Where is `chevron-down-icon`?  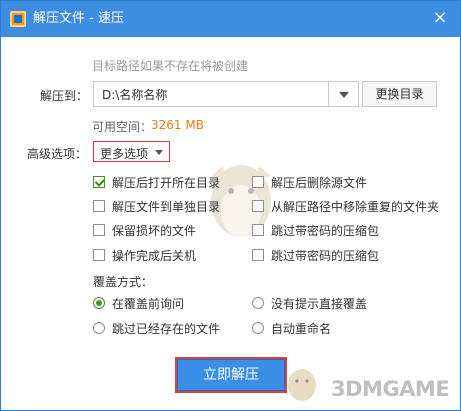 chevron-down-icon is located at coordinates (159, 152).